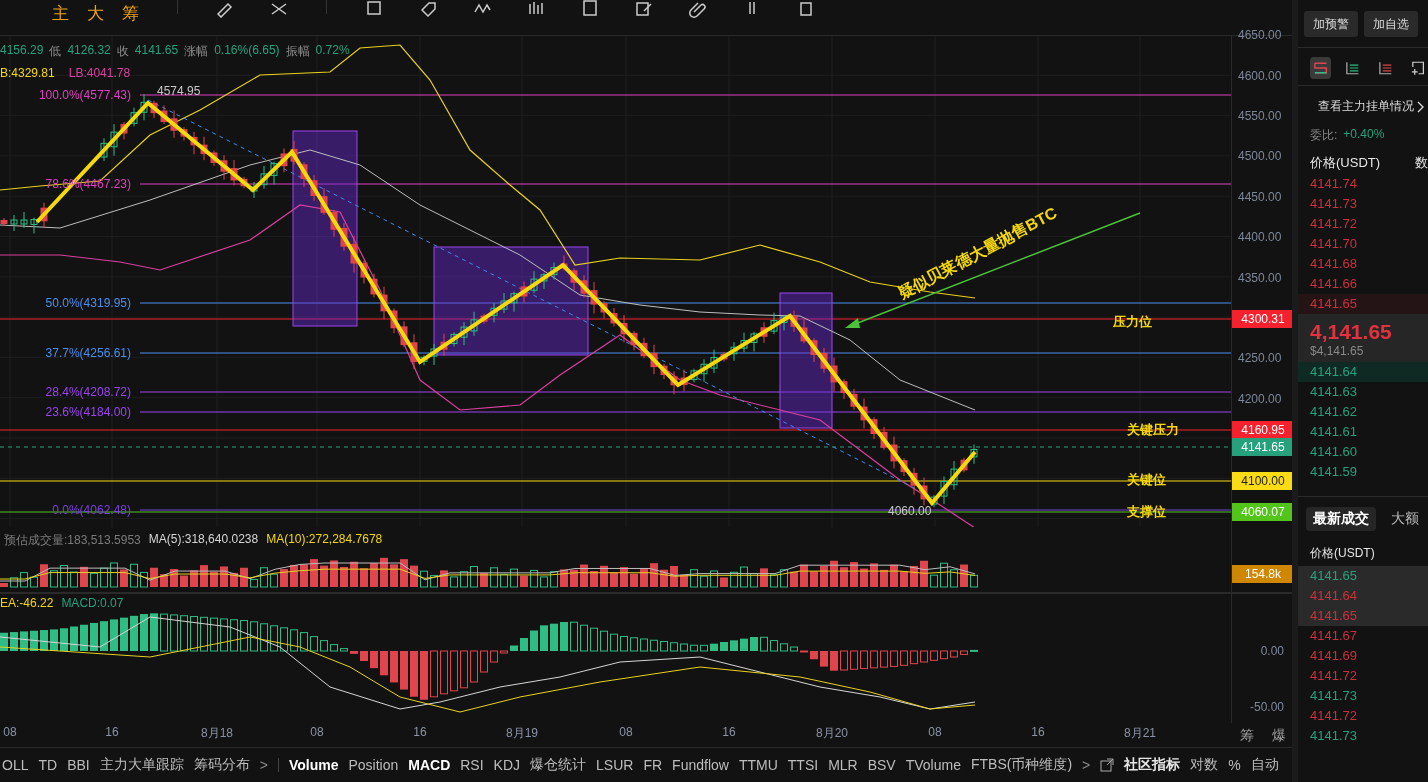  Describe the element at coordinates (1263, 318) in the screenshot. I see `price-tag: 4300.31` at that location.